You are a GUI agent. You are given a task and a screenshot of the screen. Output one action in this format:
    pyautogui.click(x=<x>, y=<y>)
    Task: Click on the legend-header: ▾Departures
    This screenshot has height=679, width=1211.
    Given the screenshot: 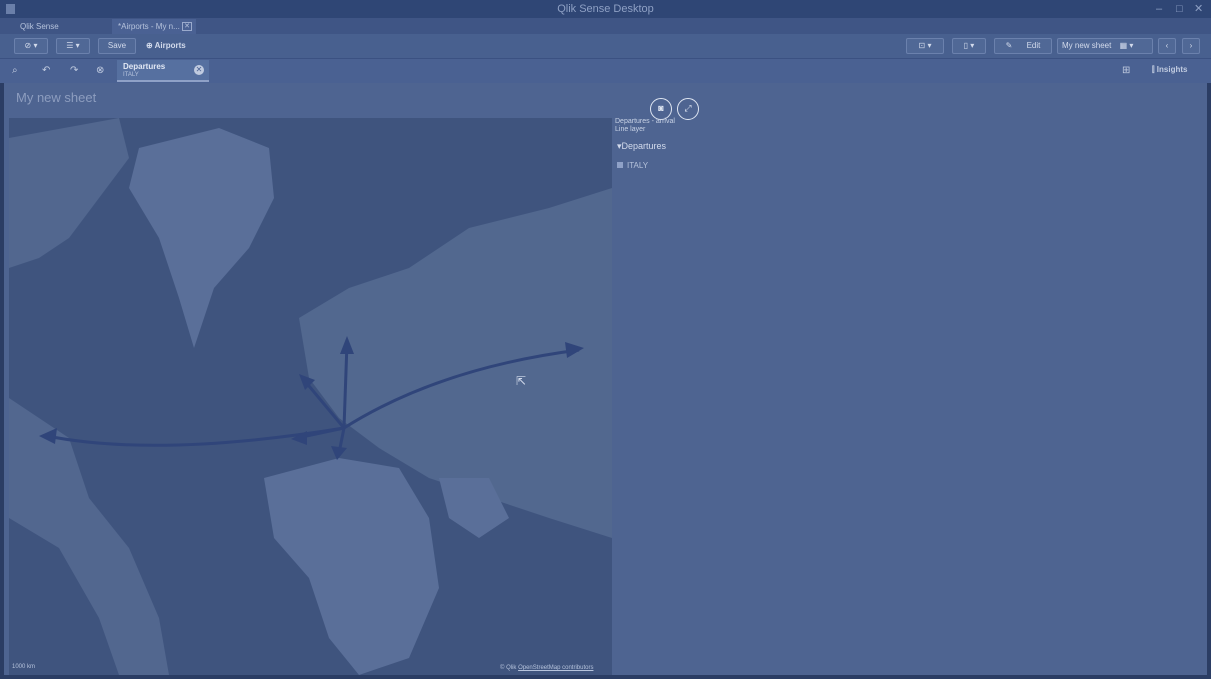 What is the action you would take?
    pyautogui.click(x=641, y=146)
    